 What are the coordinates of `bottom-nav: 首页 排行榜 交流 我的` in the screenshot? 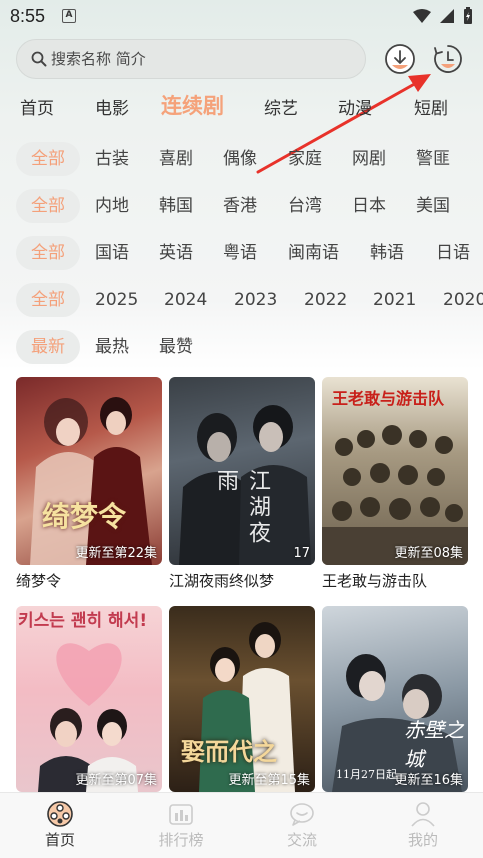 It's located at (241, 825).